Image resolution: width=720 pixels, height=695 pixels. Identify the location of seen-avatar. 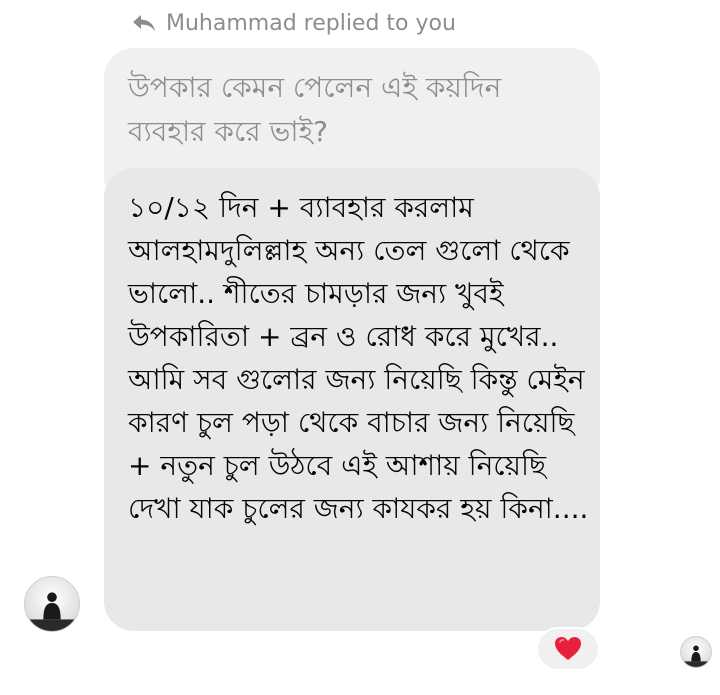
(696, 652).